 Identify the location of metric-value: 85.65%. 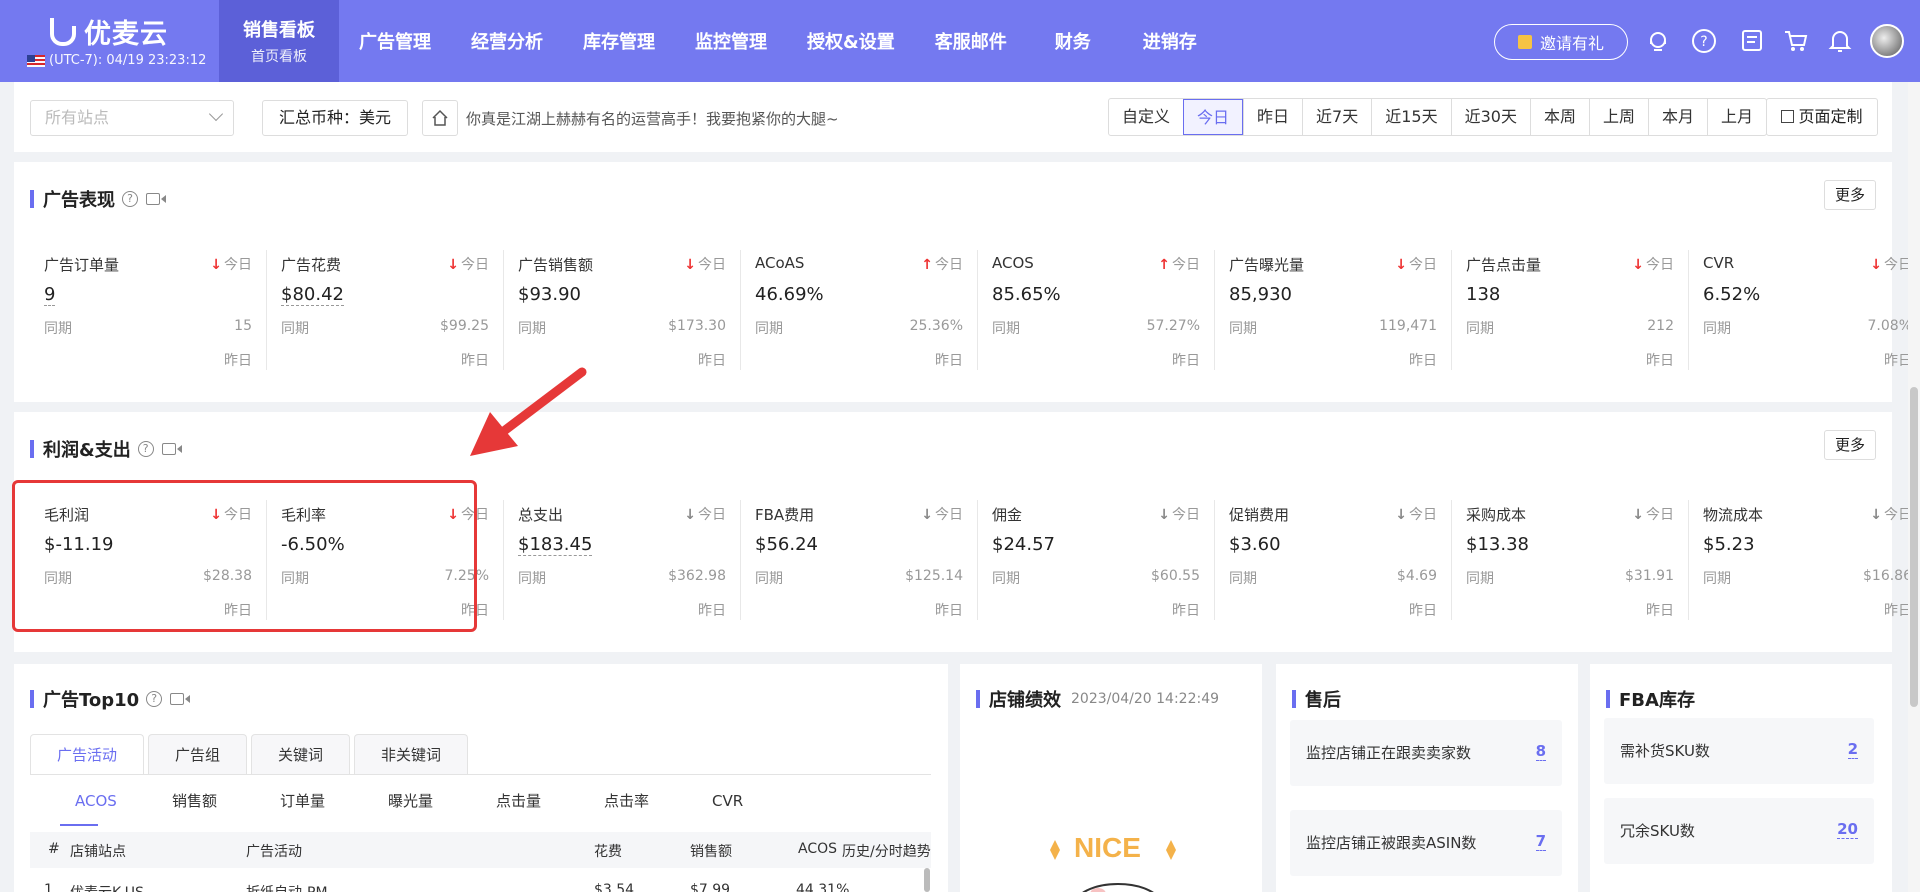
(1026, 294).